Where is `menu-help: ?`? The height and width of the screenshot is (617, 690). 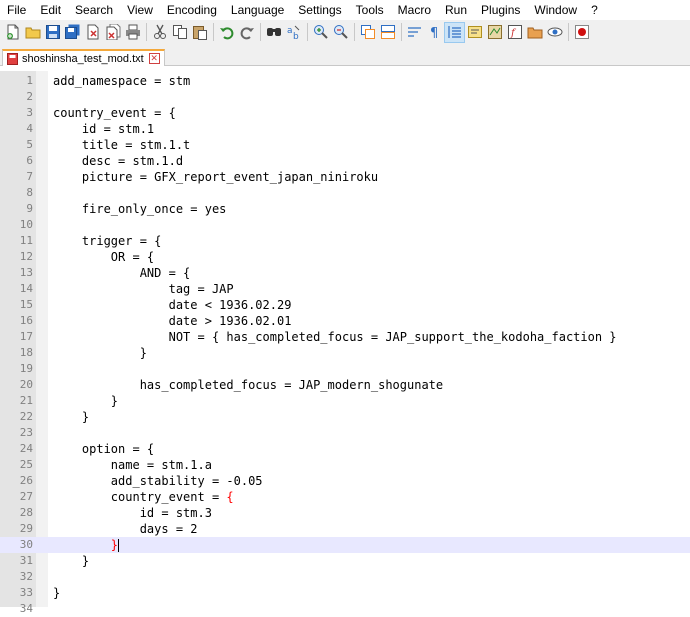 menu-help: ? is located at coordinates (594, 10).